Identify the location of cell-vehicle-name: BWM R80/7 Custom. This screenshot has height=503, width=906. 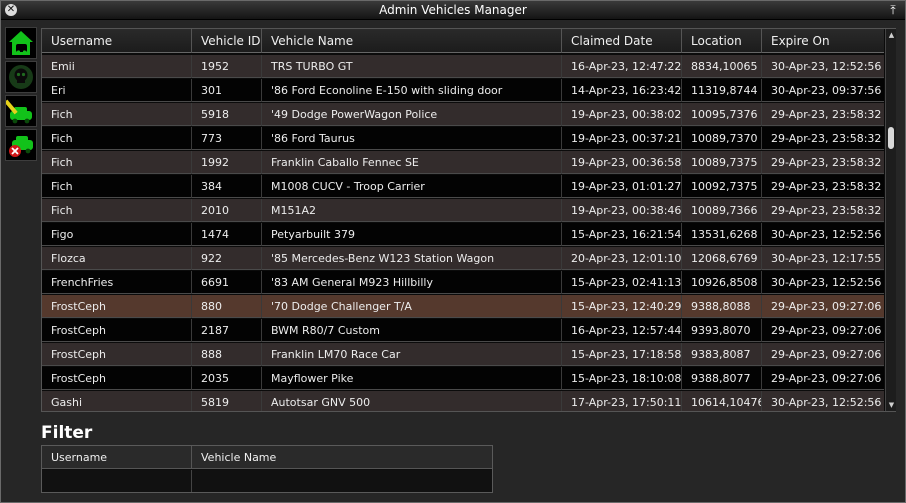
(412, 330).